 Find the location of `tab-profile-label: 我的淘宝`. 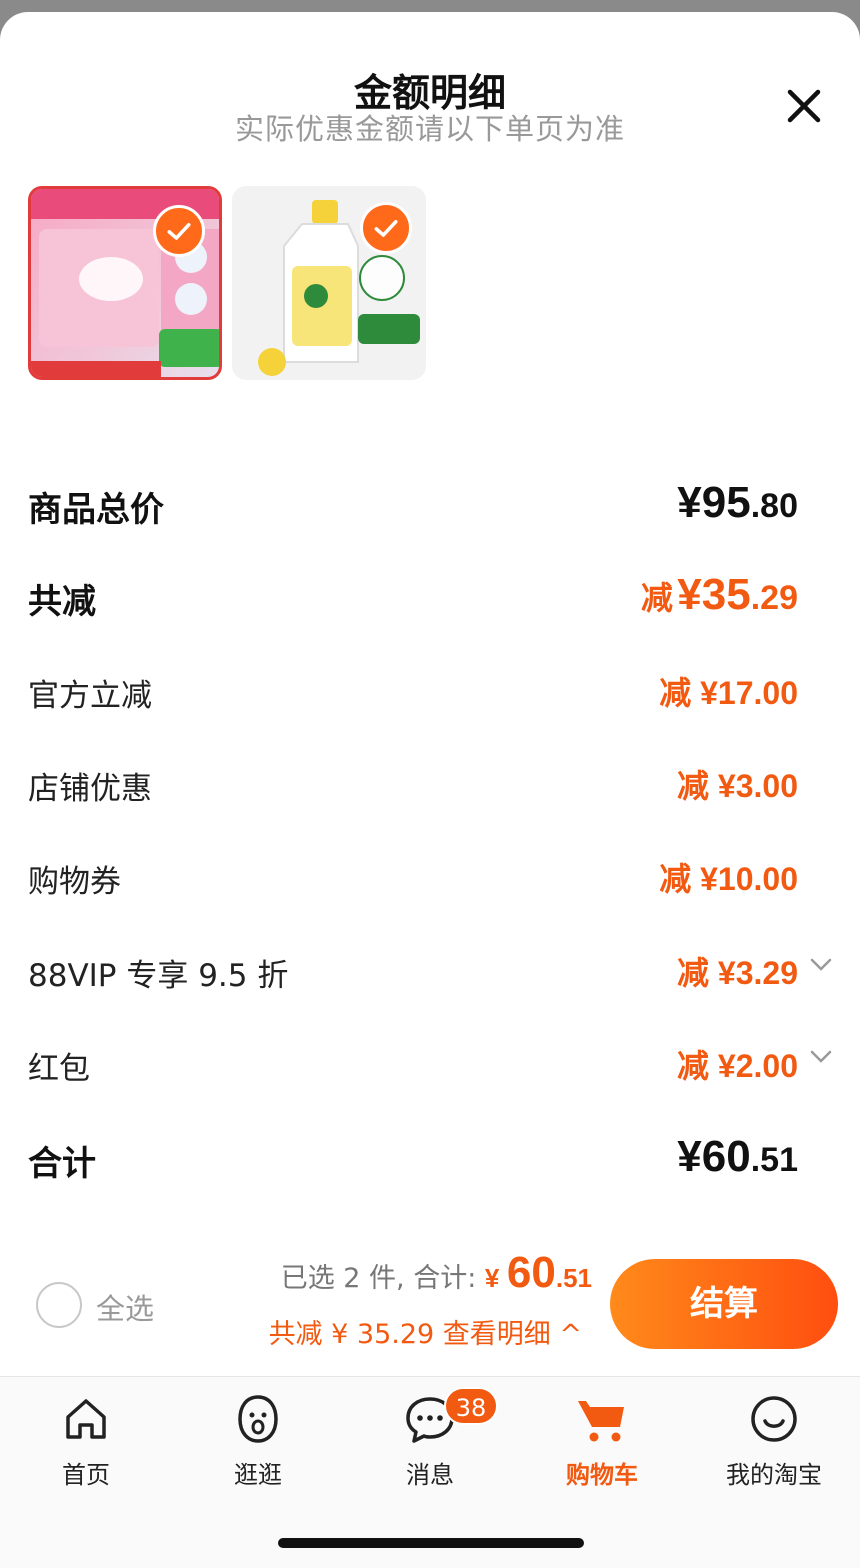

tab-profile-label: 我的淘宝 is located at coordinates (774, 1475).